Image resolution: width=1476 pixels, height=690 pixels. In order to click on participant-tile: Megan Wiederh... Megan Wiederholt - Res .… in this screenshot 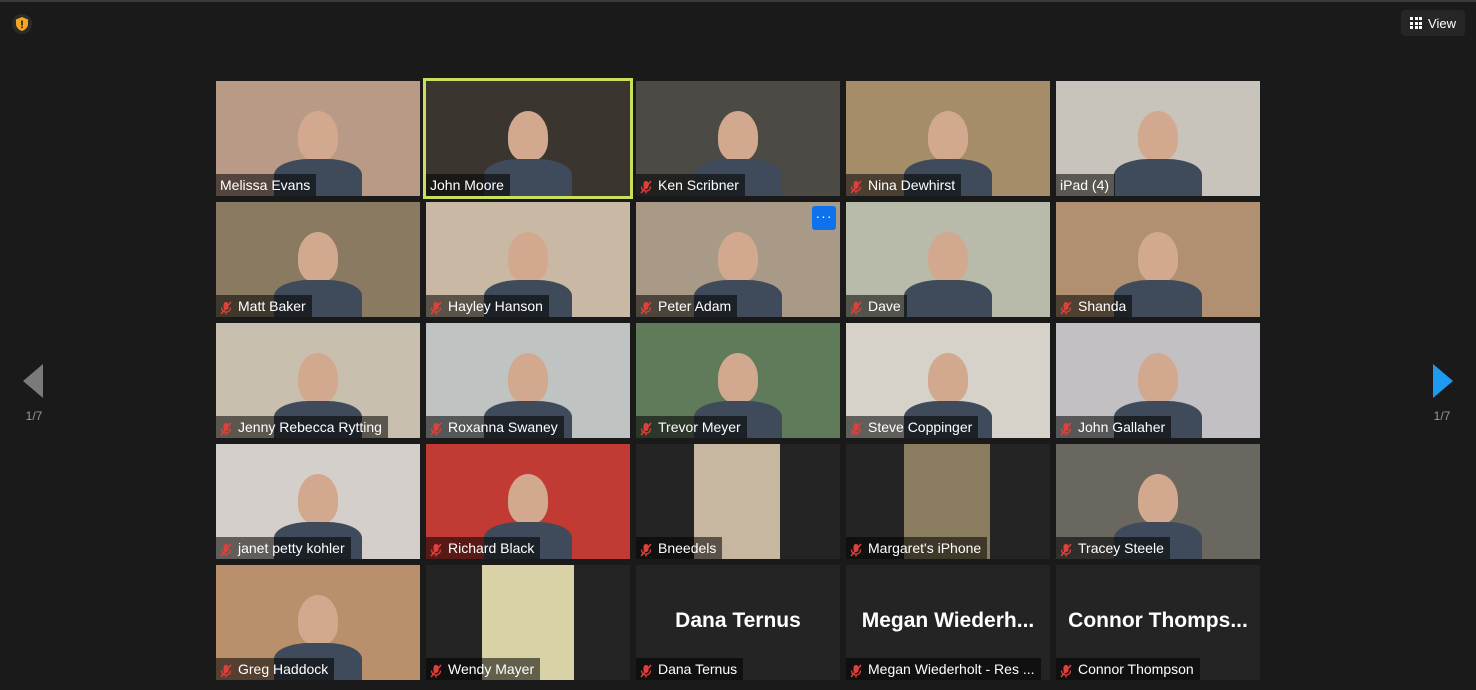, I will do `click(948, 622)`.